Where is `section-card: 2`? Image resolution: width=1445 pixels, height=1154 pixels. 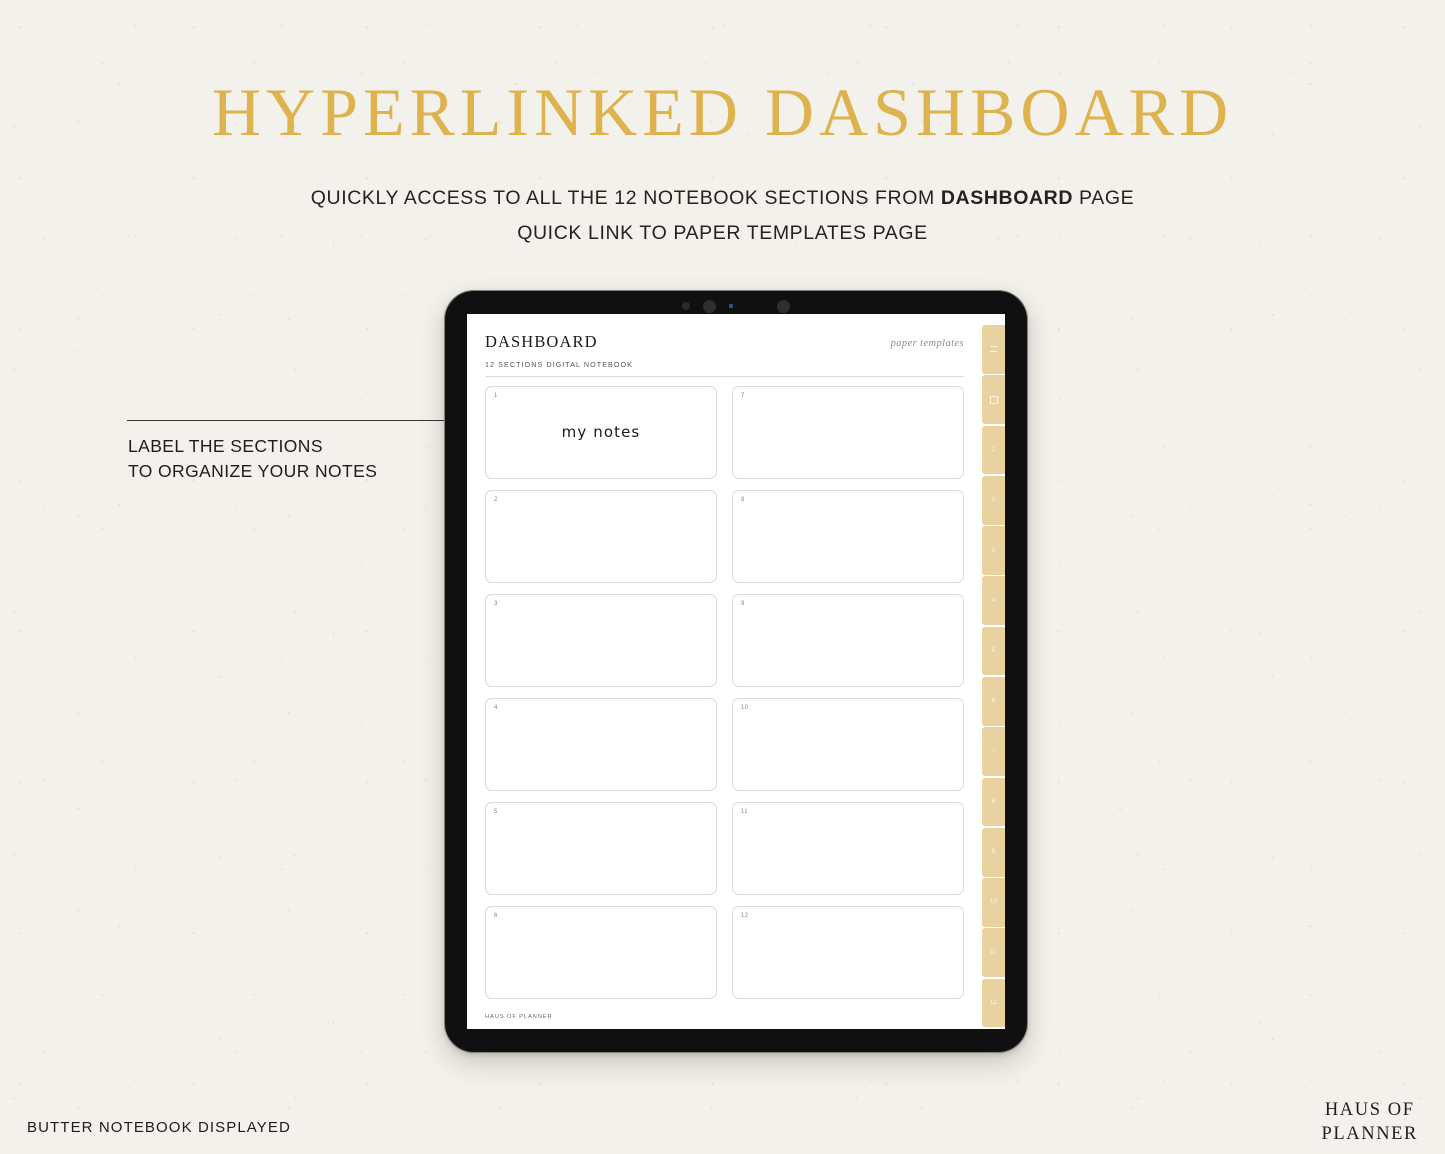
section-card: 2 is located at coordinates (601, 536).